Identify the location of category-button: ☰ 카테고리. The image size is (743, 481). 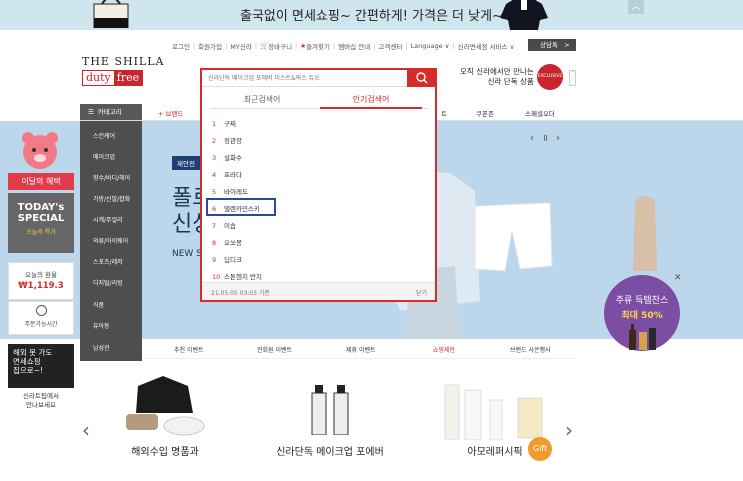
(111, 112).